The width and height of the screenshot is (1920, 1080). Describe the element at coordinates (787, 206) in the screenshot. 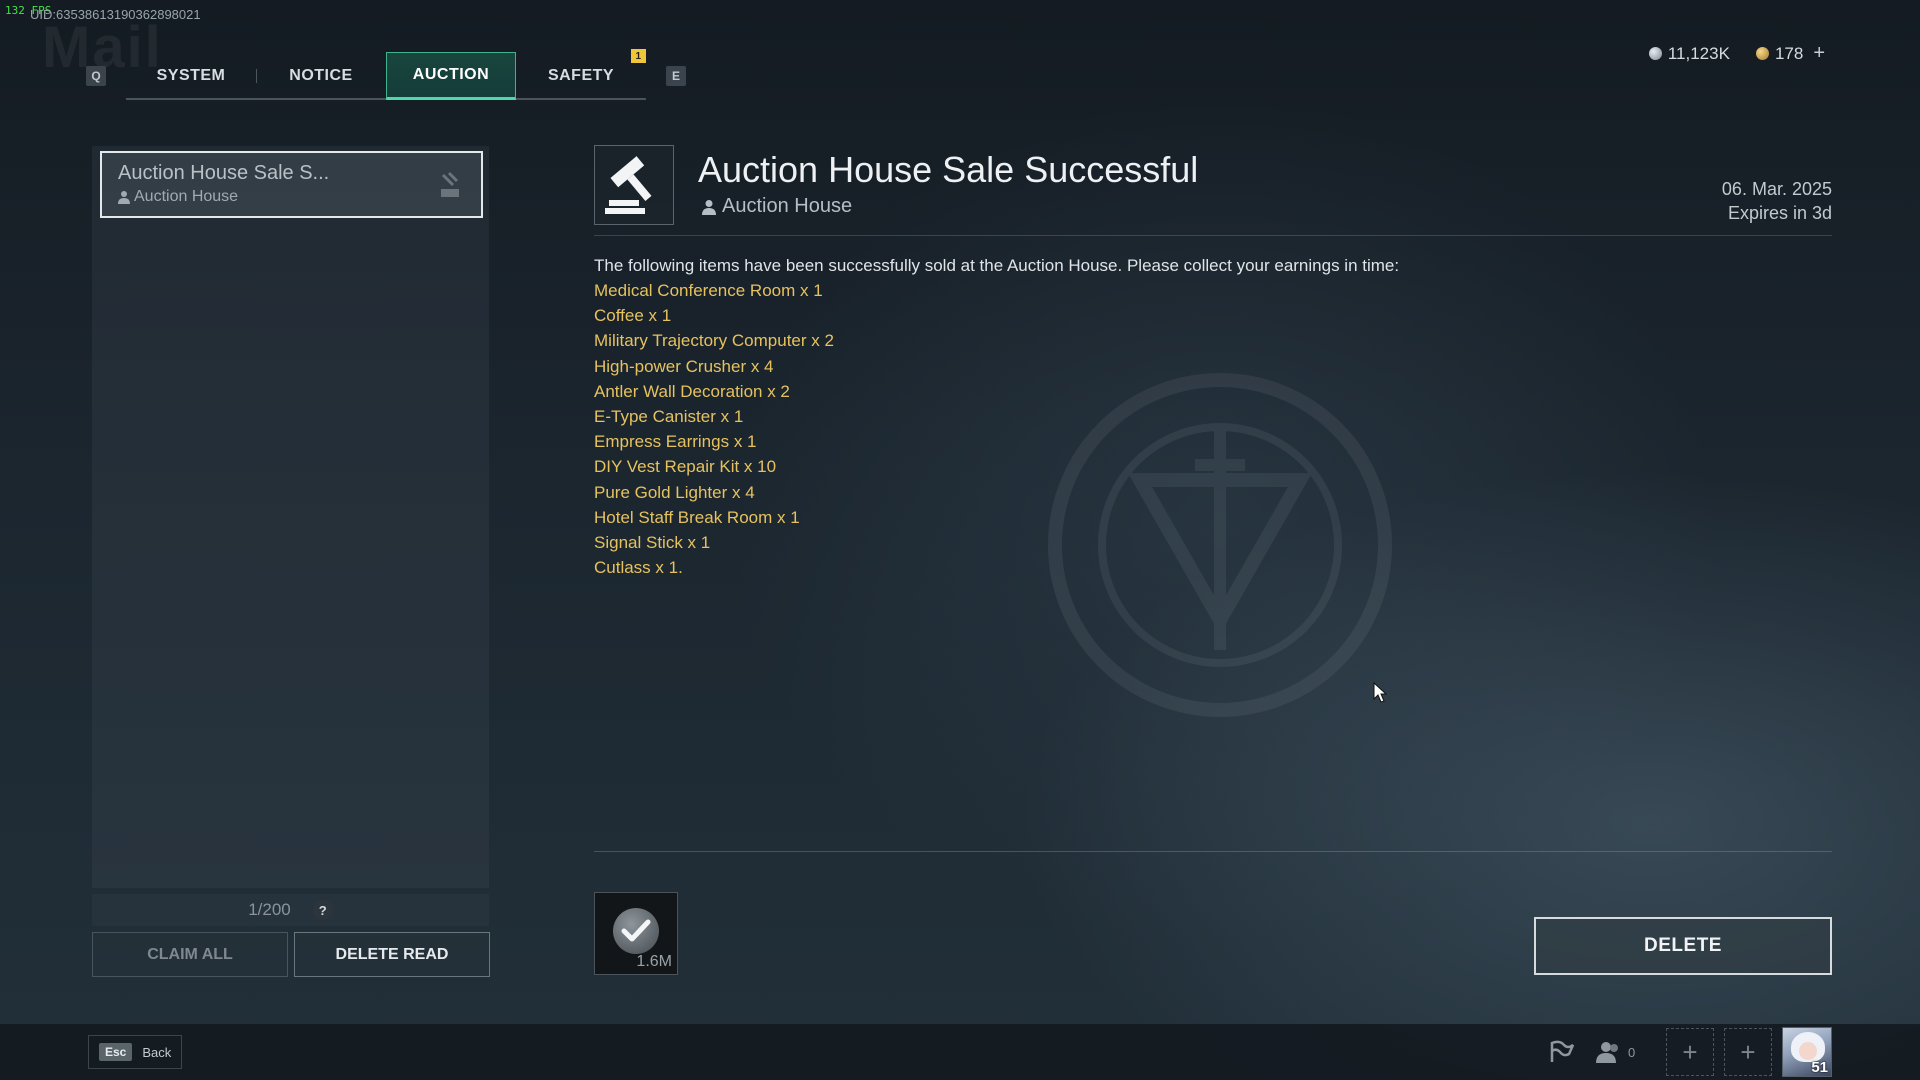

I see `mail-sender-label: Auction House` at that location.